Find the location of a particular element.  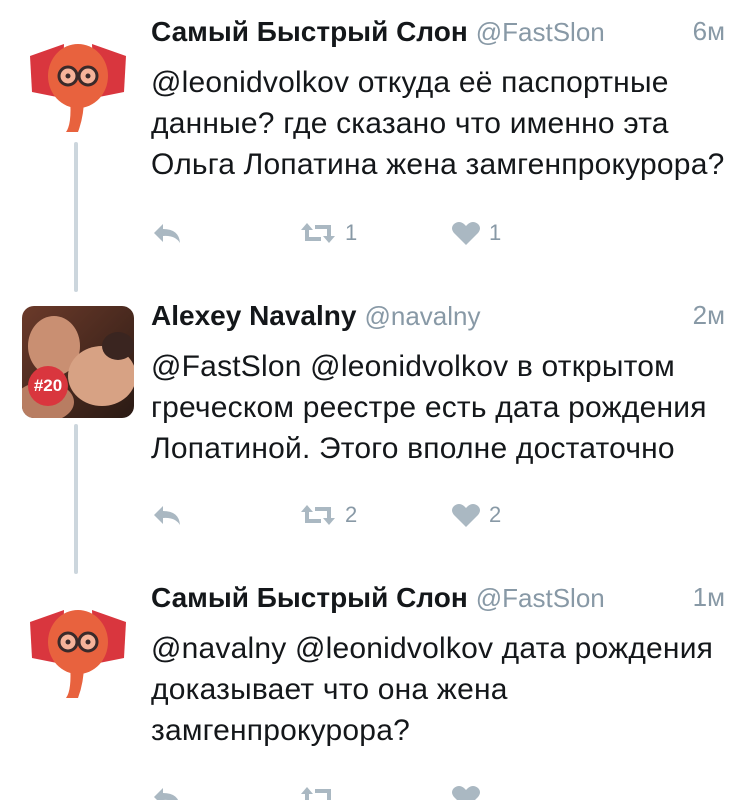

author-handle: @navalny is located at coordinates (422, 316).